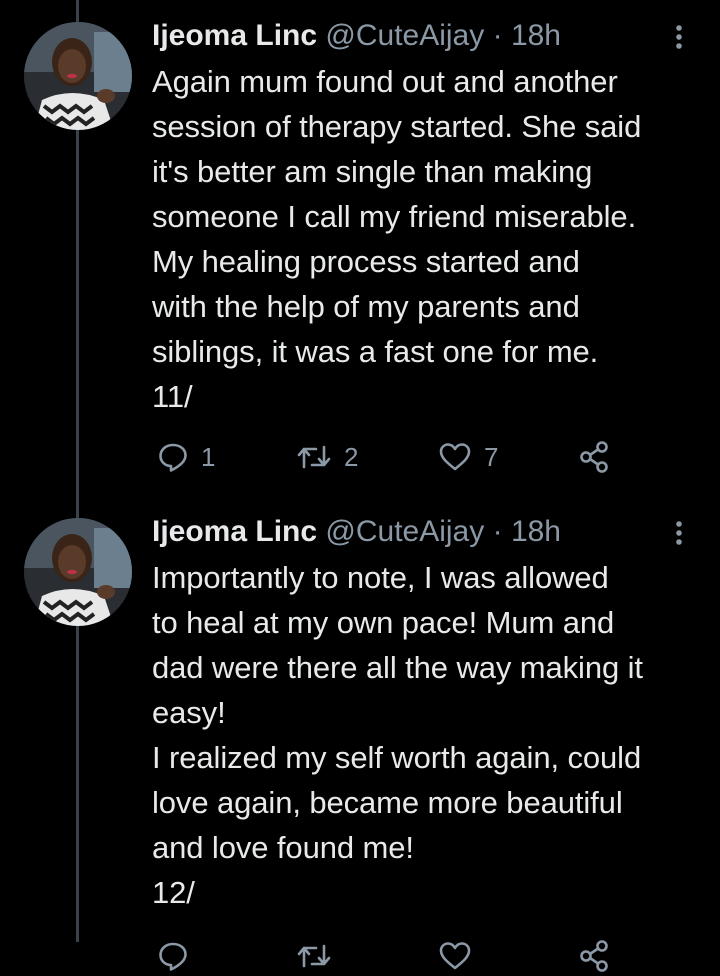 This screenshot has height=976, width=720. Describe the element at coordinates (397, 757) in the screenshot. I see `tweet-line: I realized my self worth again, could` at that location.